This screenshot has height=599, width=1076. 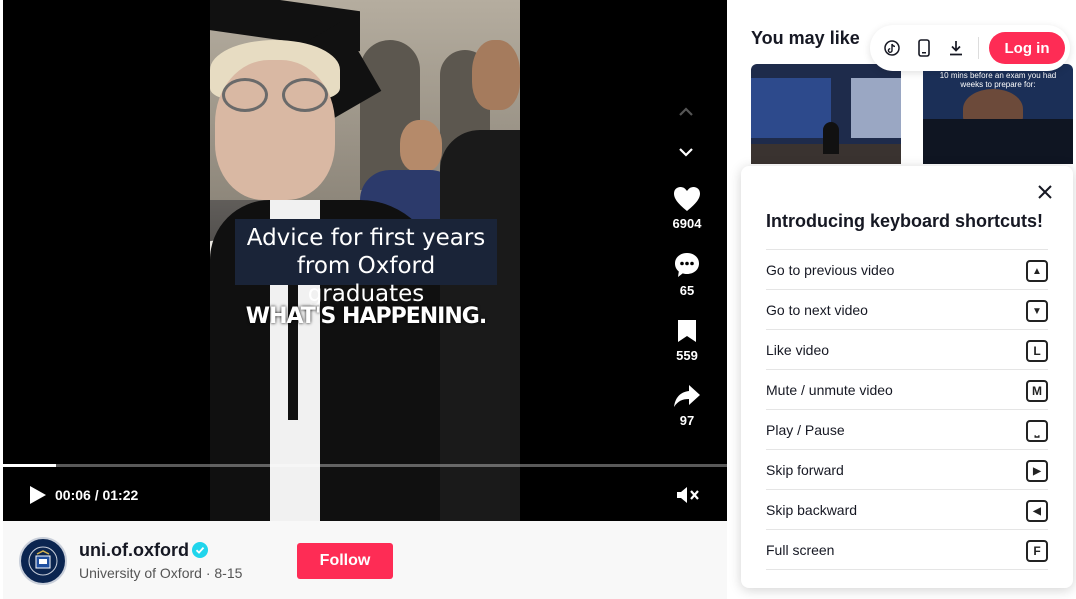 What do you see at coordinates (907, 349) in the screenshot?
I see `shortcut-row: Like video L` at bounding box center [907, 349].